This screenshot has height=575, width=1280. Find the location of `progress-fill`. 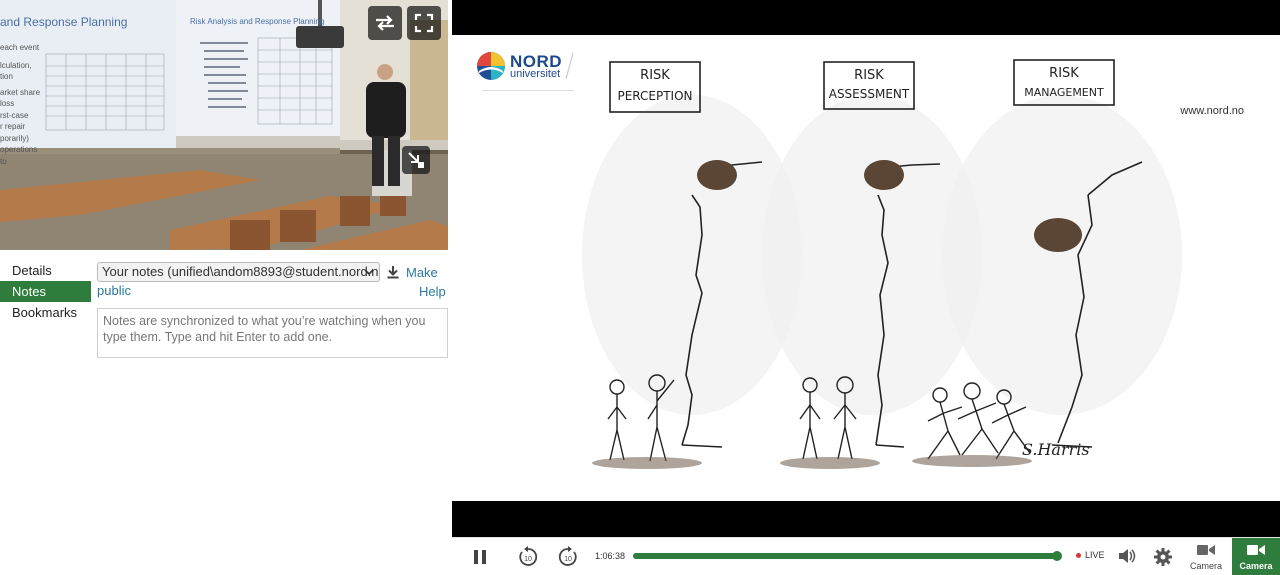

progress-fill is located at coordinates (845, 556).